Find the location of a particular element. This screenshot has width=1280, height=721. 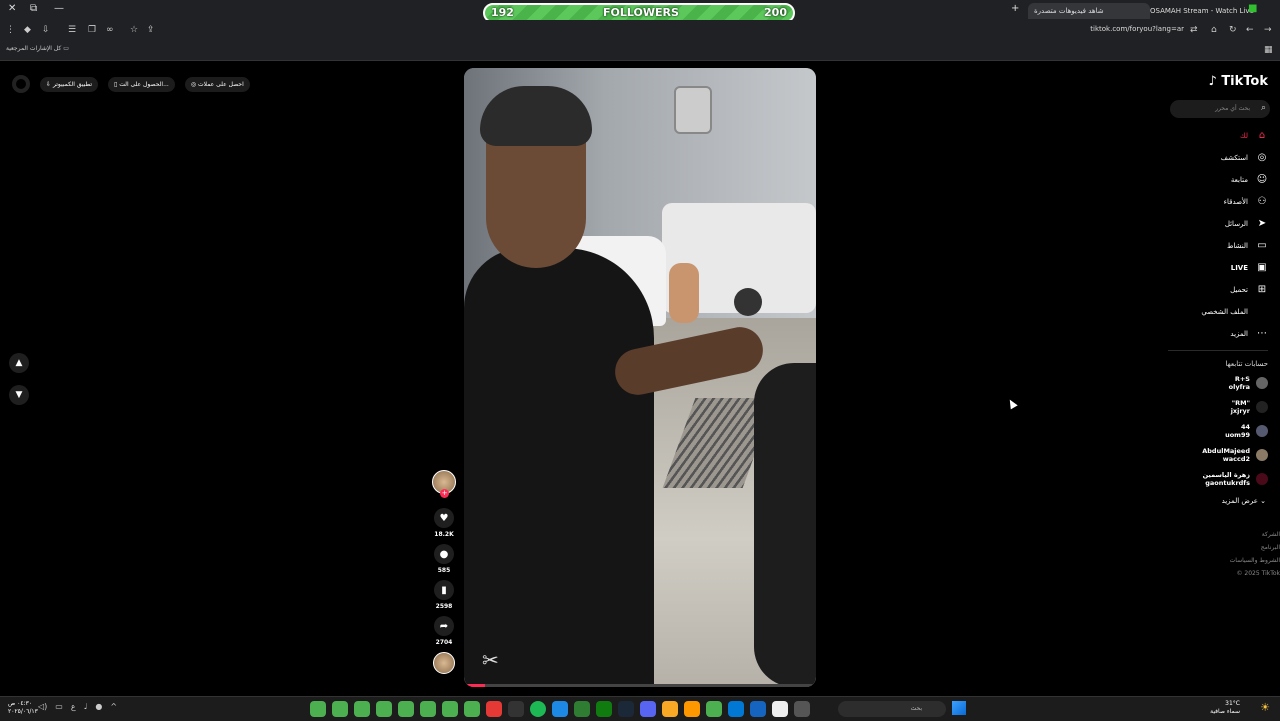

following-account: AbdulMajeed waccd2 is located at coordinates (1235, 455).